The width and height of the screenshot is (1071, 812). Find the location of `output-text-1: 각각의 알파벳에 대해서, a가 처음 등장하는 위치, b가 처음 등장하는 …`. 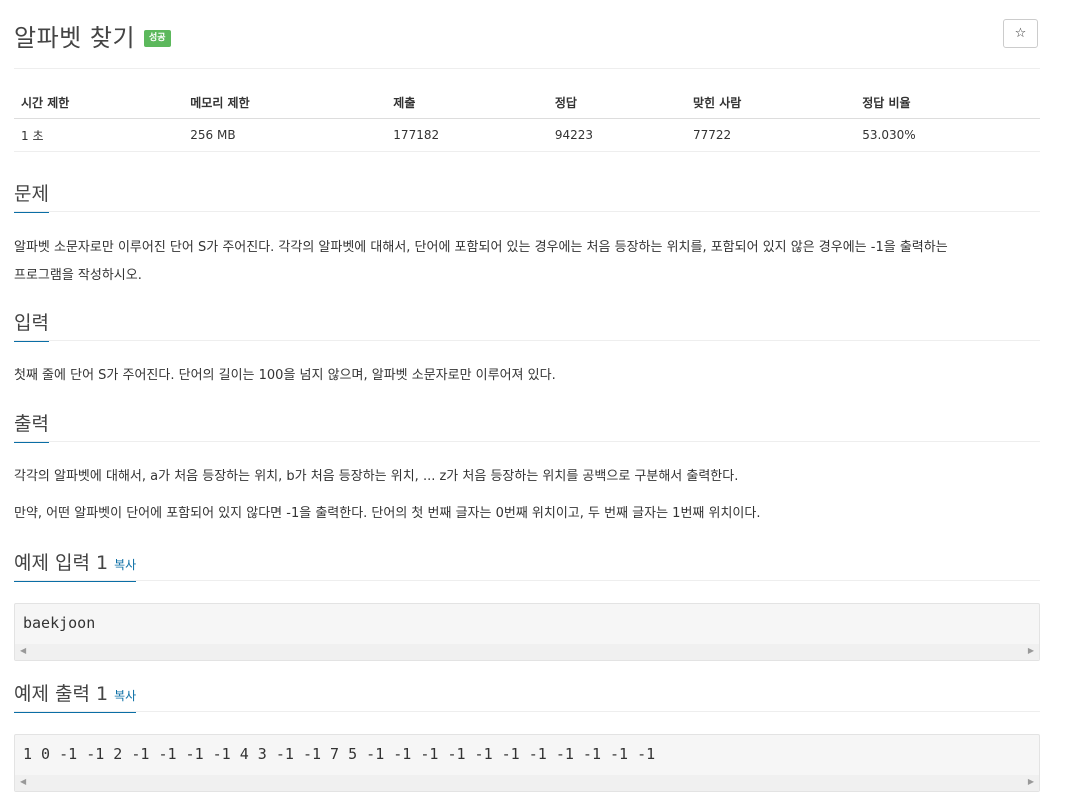

output-text-1: 각각의 알파벳에 대해서, a가 처음 등장하는 위치, b가 처음 등장하는 … is located at coordinates (376, 476).